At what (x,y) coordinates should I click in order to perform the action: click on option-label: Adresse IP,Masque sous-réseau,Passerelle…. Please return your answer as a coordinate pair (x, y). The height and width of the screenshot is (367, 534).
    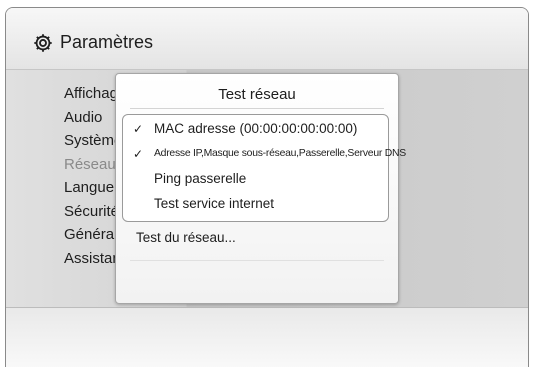
    Looking at the image, I should click on (280, 153).